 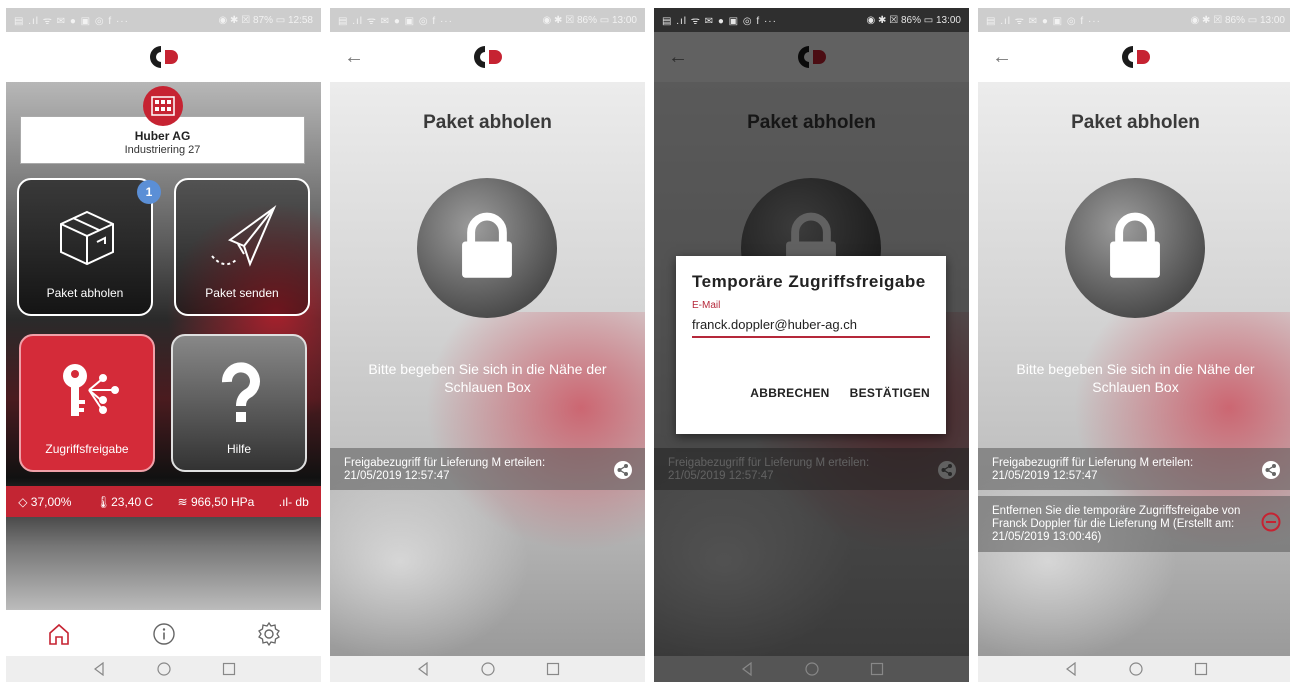 What do you see at coordinates (811, 326) in the screenshot?
I see `email-field` at bounding box center [811, 326].